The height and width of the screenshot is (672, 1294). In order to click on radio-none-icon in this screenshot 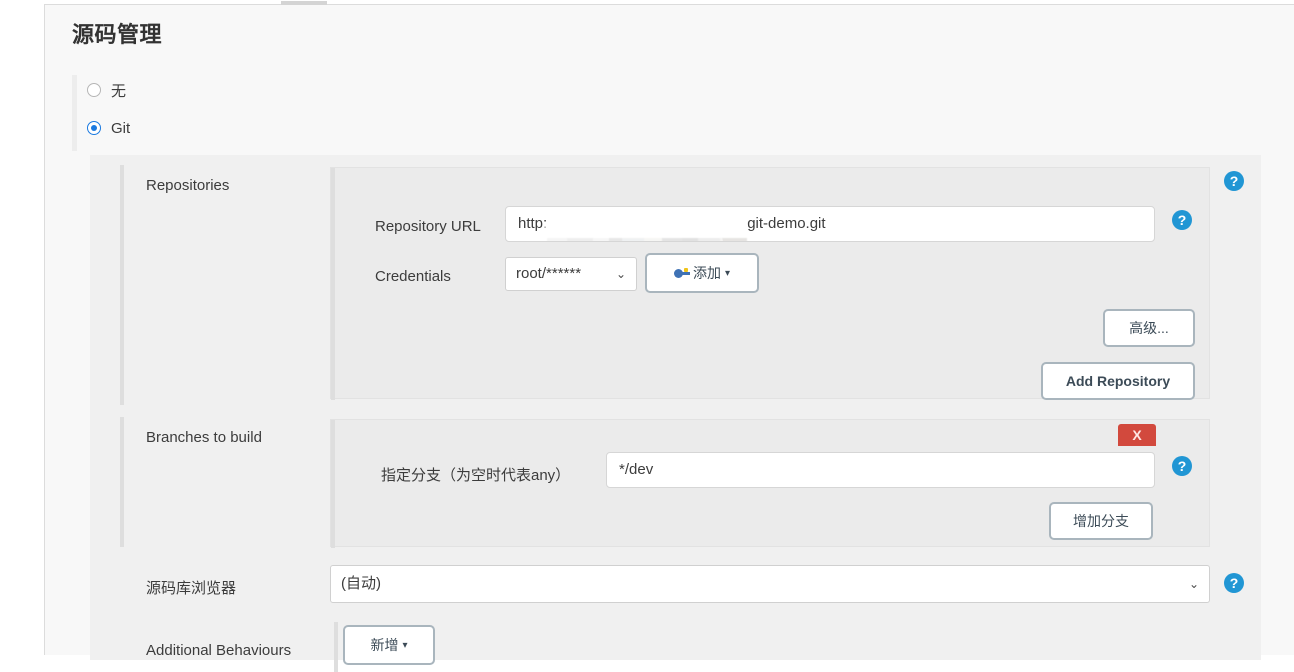, I will do `click(94, 90)`.